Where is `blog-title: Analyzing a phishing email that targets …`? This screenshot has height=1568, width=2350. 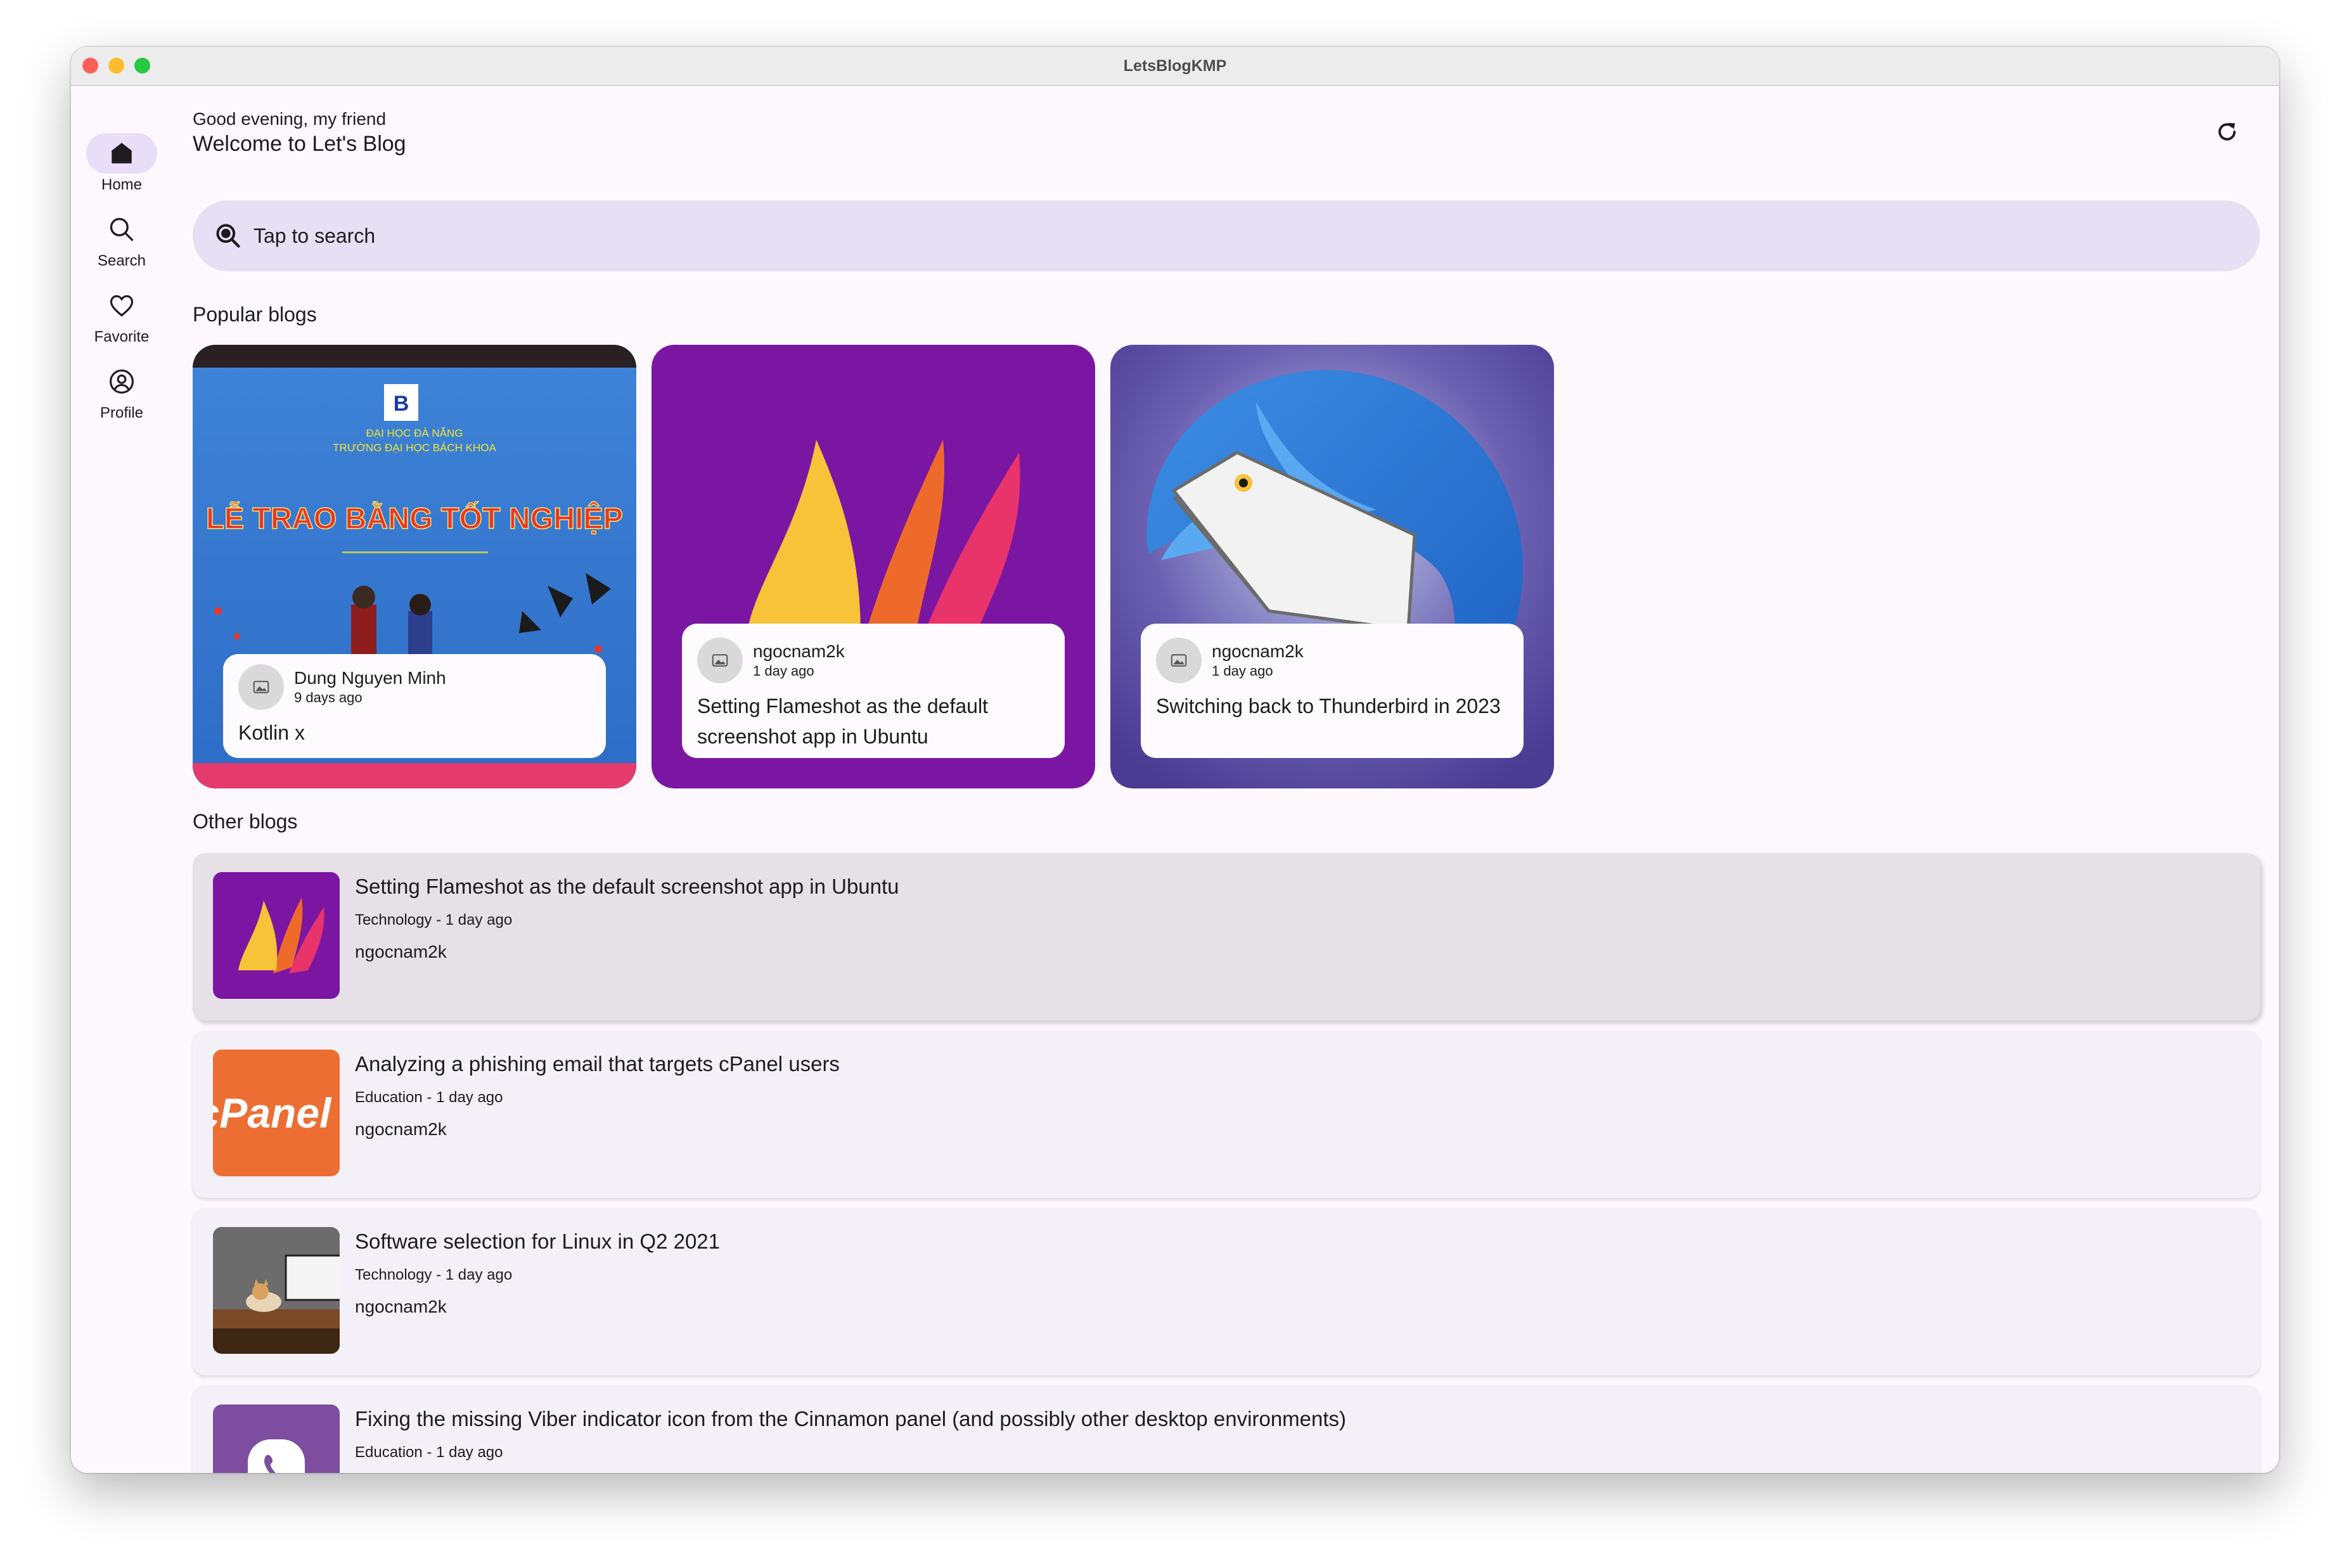 blog-title: Analyzing a phishing email that targets … is located at coordinates (597, 1064).